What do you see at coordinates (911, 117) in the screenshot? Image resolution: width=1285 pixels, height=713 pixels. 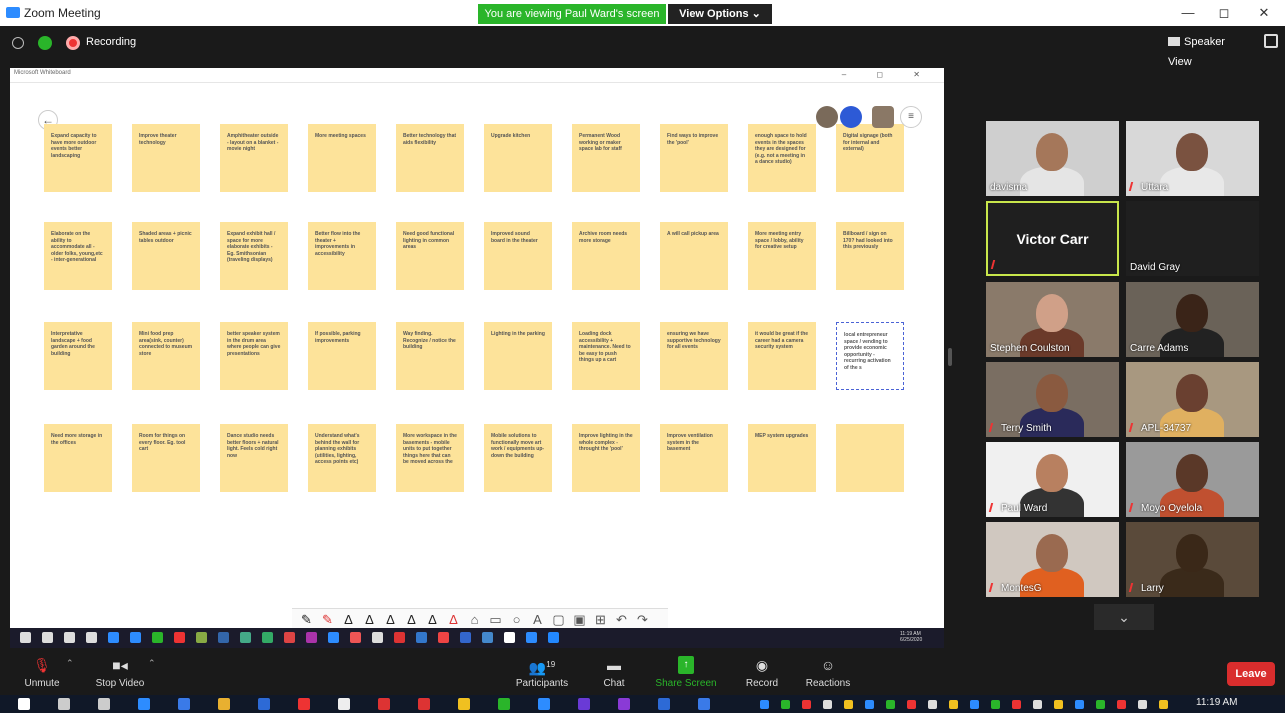 I see `menu-icon: ≡` at bounding box center [911, 117].